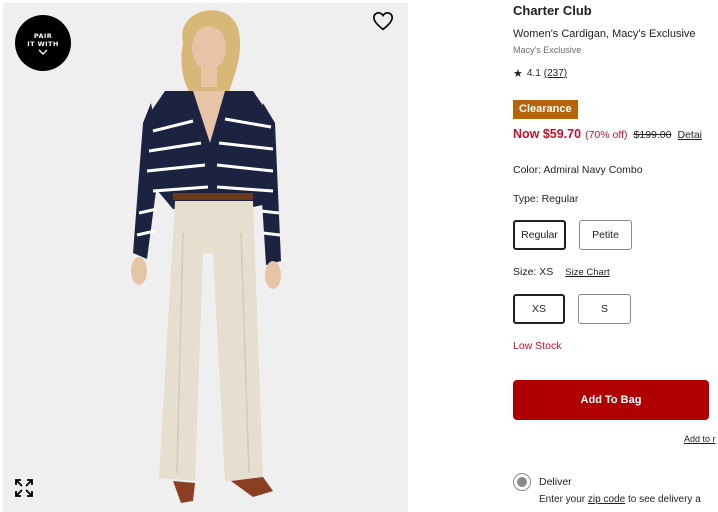  What do you see at coordinates (652, 135) in the screenshot?
I see `original-price: $199.00` at bounding box center [652, 135].